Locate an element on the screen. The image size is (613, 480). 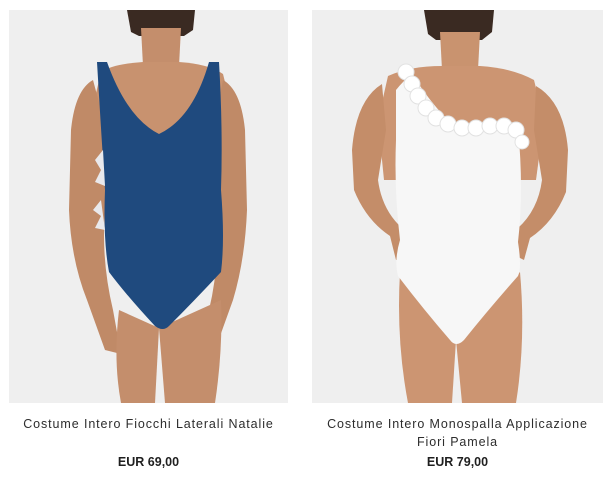
product-price: EUR 69,00 is located at coordinates (148, 462).